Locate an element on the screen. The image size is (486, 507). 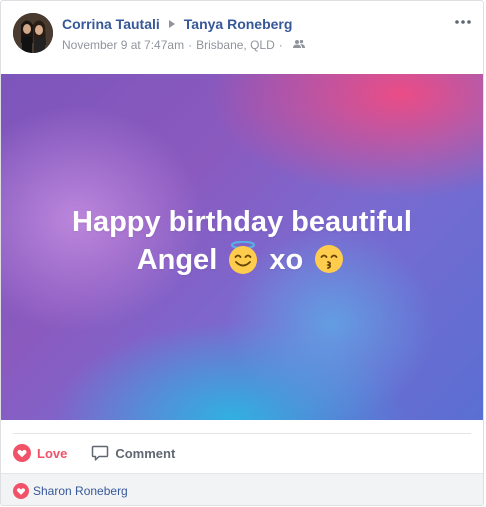
post-message-word-xo: xo is located at coordinates (286, 260).